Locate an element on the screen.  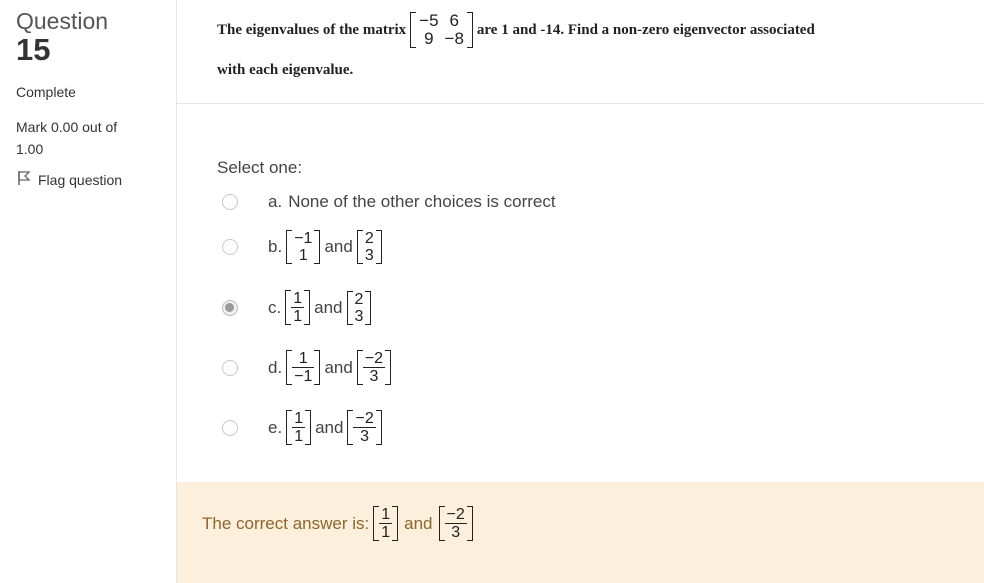
correct-answer-and: and is located at coordinates (418, 523).